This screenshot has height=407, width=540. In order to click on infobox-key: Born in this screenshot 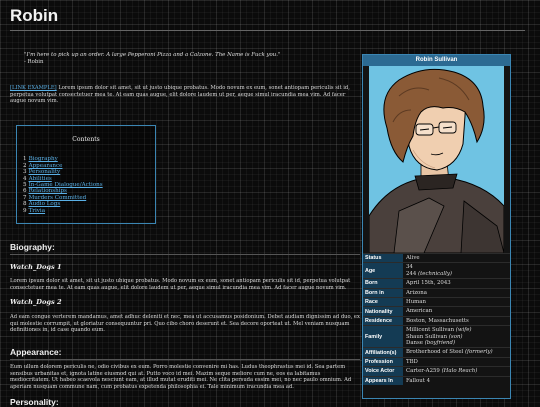, I will do `click(383, 283)`.